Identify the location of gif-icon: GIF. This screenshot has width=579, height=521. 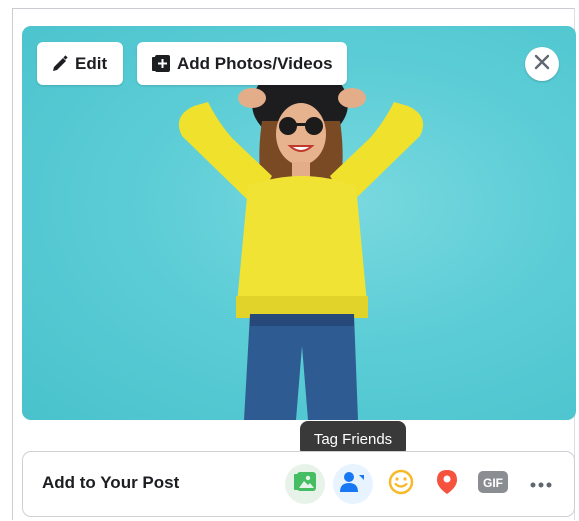
(493, 484).